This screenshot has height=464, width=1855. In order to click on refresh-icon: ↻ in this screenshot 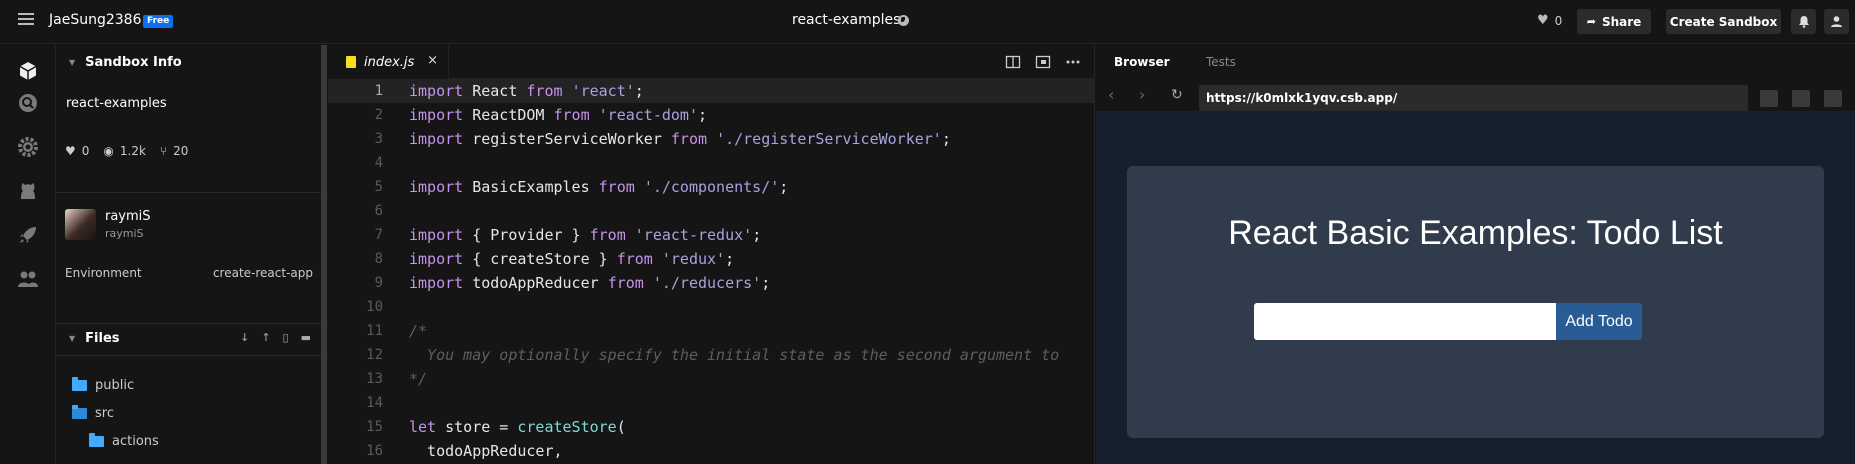, I will do `click(1177, 95)`.